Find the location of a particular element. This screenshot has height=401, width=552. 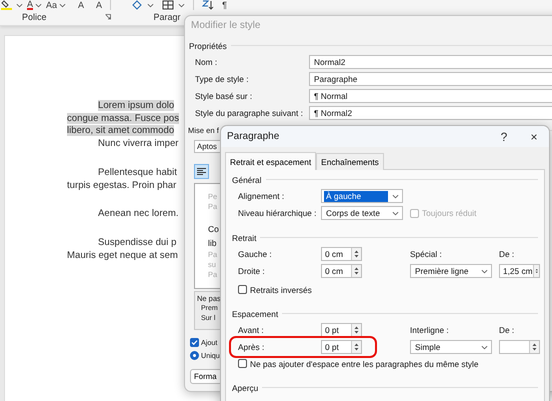

field-label: Avant : is located at coordinates (251, 330).